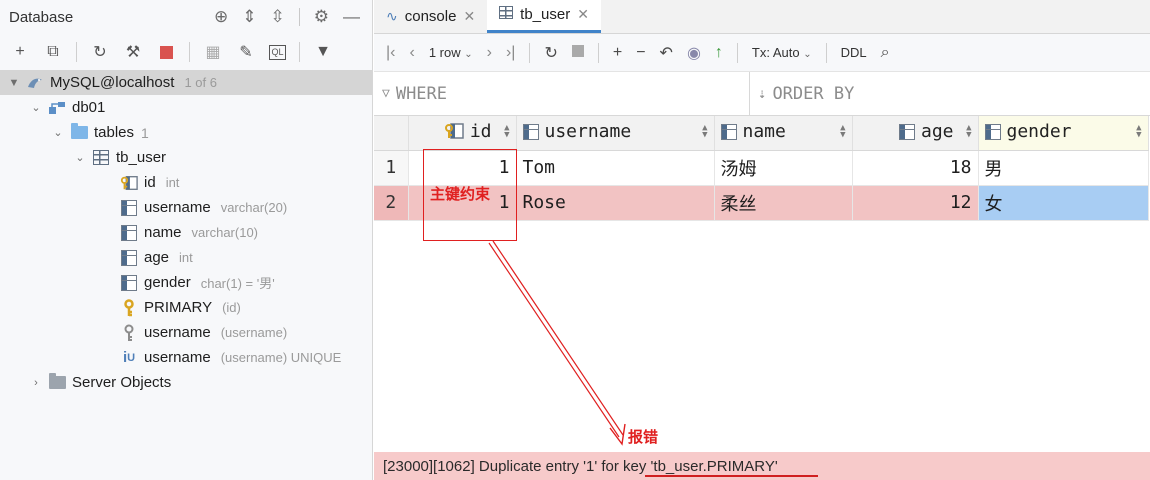  What do you see at coordinates (643, 437) in the screenshot?
I see `annotation-error-label: 报错` at bounding box center [643, 437].